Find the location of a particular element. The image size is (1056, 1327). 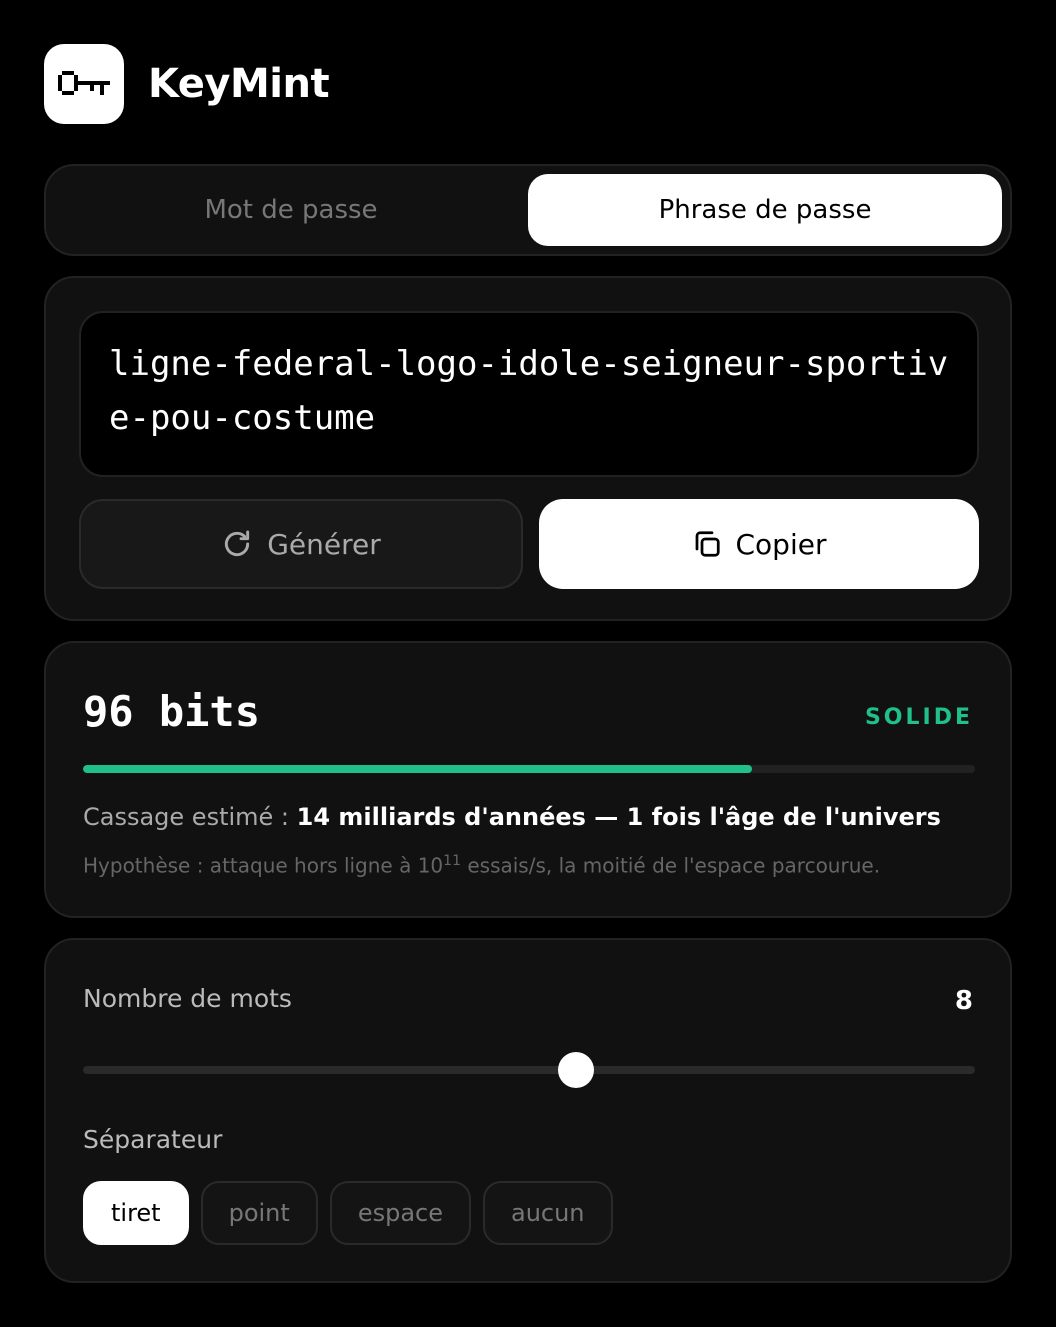

refresh-icon is located at coordinates (237, 543).